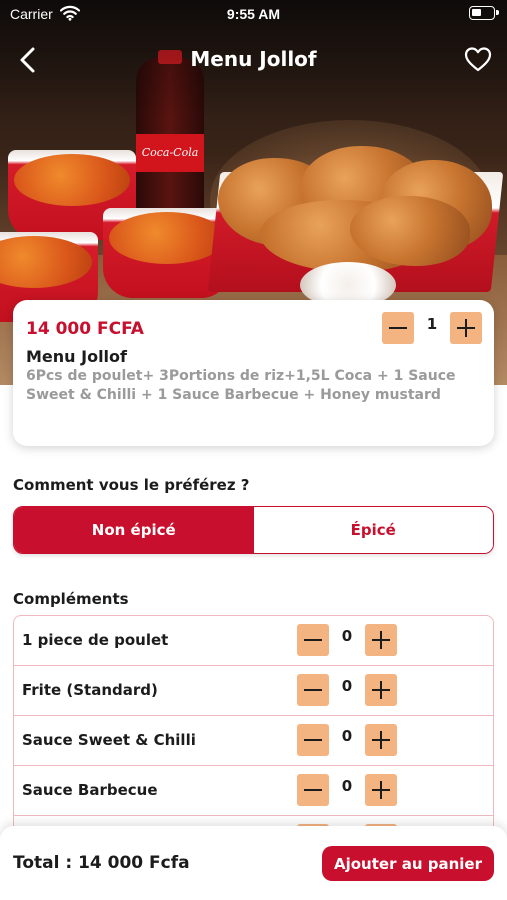  Describe the element at coordinates (253, 741) in the screenshot. I see `list-item: Sauce Sweet & Chilli 0` at that location.